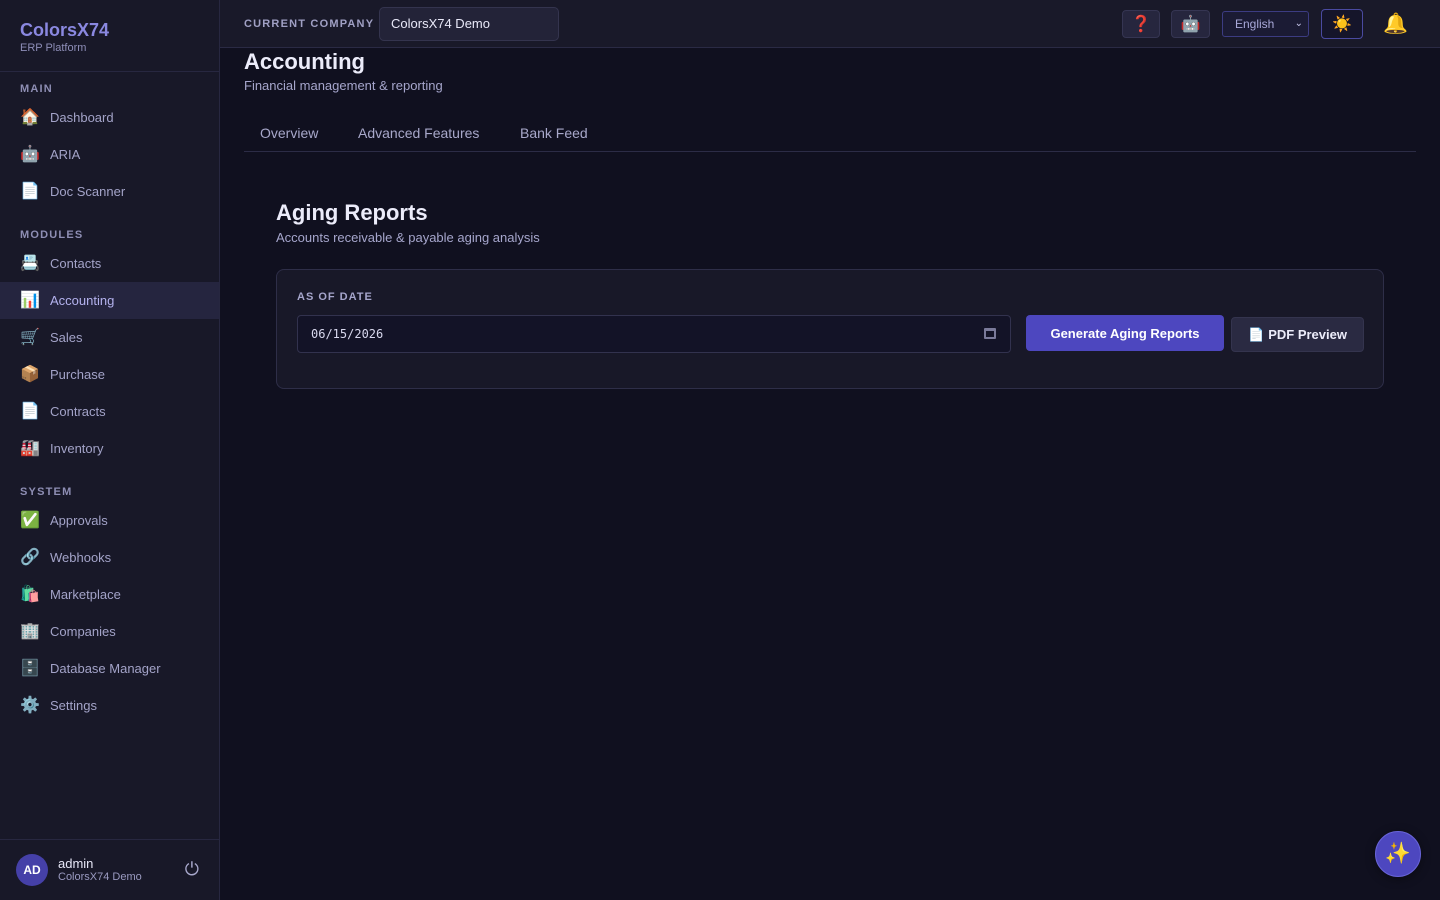 Image resolution: width=1440 pixels, height=900 pixels. What do you see at coordinates (85, 594) in the screenshot?
I see `sidebar-item-label: Marketplace` at bounding box center [85, 594].